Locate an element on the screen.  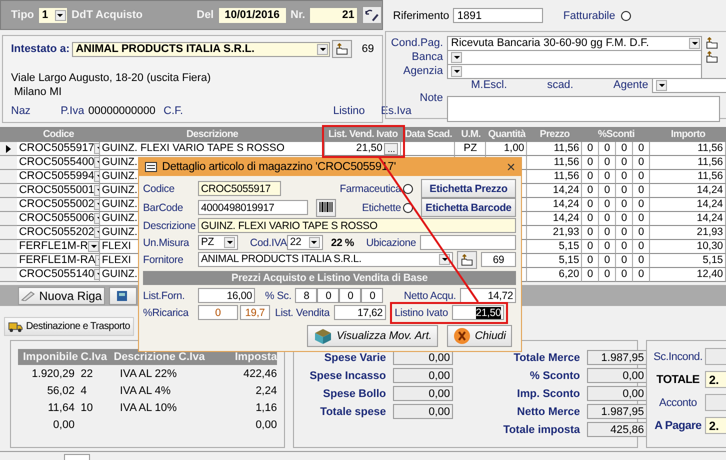
table-cell: GUINZ. FLEXI VARIO TAPE S ROSSO is located at coordinates (212, 149).